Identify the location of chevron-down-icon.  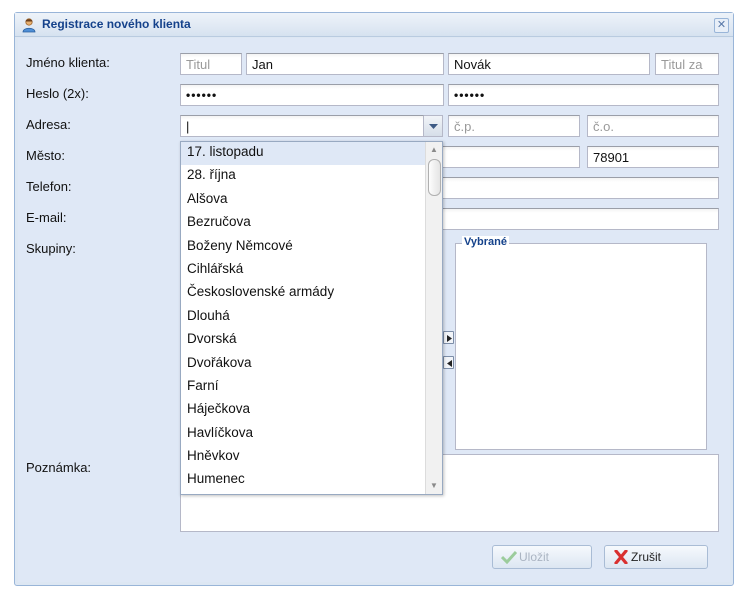
(433, 126).